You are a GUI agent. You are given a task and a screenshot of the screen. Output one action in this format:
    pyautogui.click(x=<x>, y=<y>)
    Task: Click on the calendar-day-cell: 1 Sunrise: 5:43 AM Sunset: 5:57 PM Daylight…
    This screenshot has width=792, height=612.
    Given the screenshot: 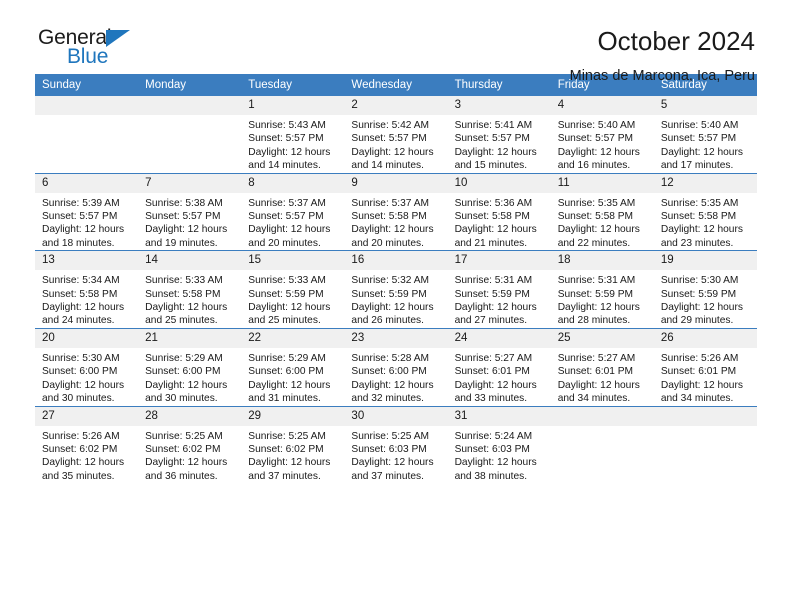 What is the action you would take?
    pyautogui.click(x=293, y=135)
    